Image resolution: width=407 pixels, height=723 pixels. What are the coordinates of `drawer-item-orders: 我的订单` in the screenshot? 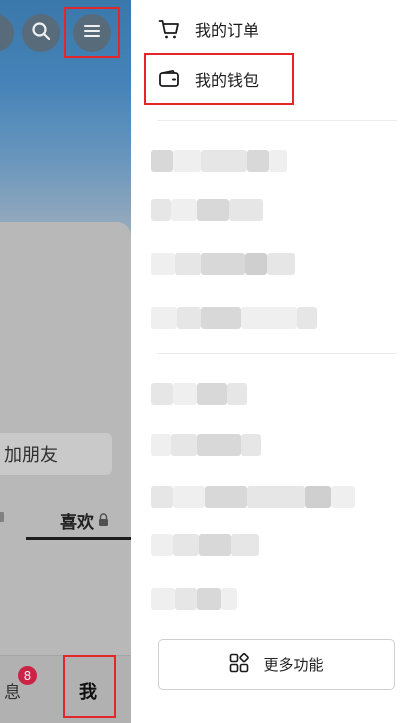 It's located at (208, 29).